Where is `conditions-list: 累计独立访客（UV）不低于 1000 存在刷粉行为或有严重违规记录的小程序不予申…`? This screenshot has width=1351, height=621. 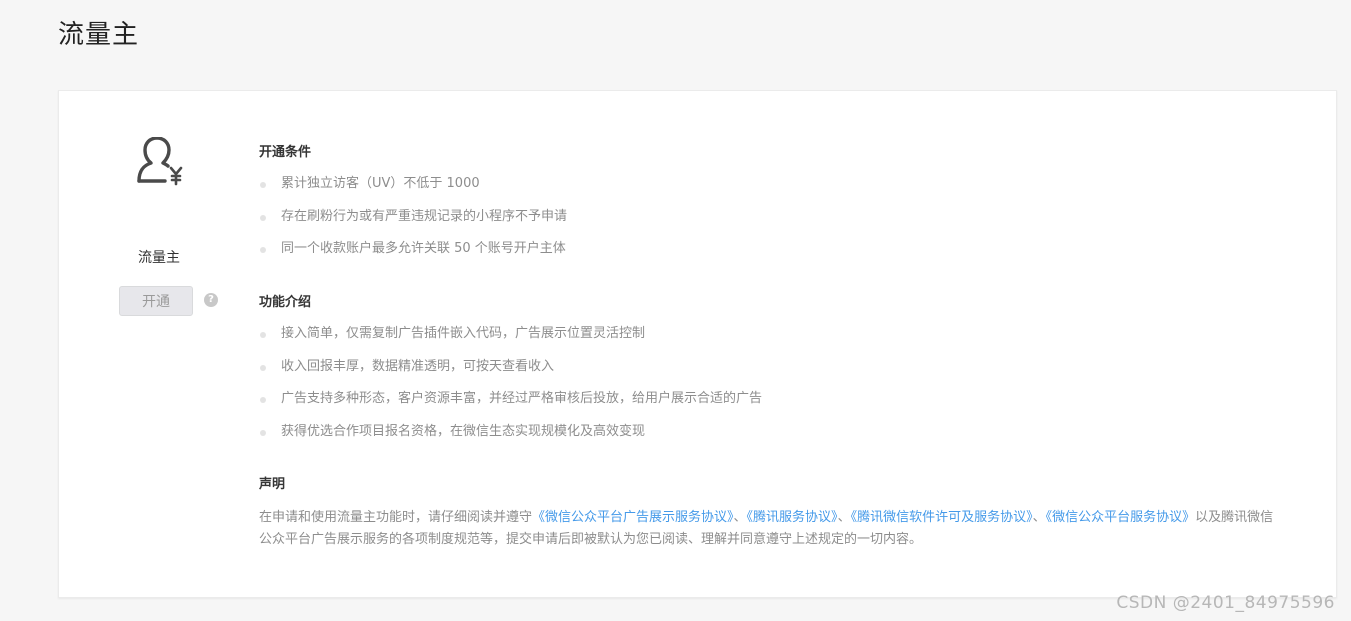 conditions-list: 累计独立访客（UV）不低于 1000 存在刷粉行为或有严重违规记录的小程序不予申… is located at coordinates (413, 217).